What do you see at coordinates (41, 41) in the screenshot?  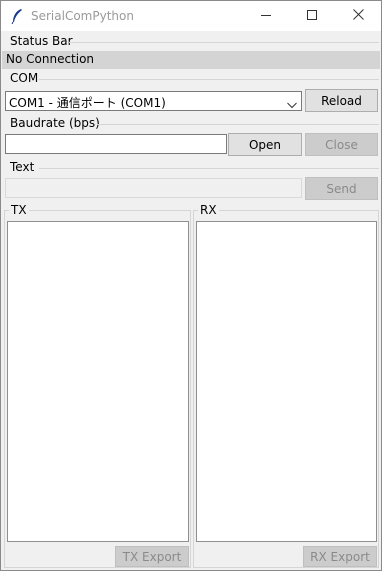 I see `status-section-label: Status Bar` at bounding box center [41, 41].